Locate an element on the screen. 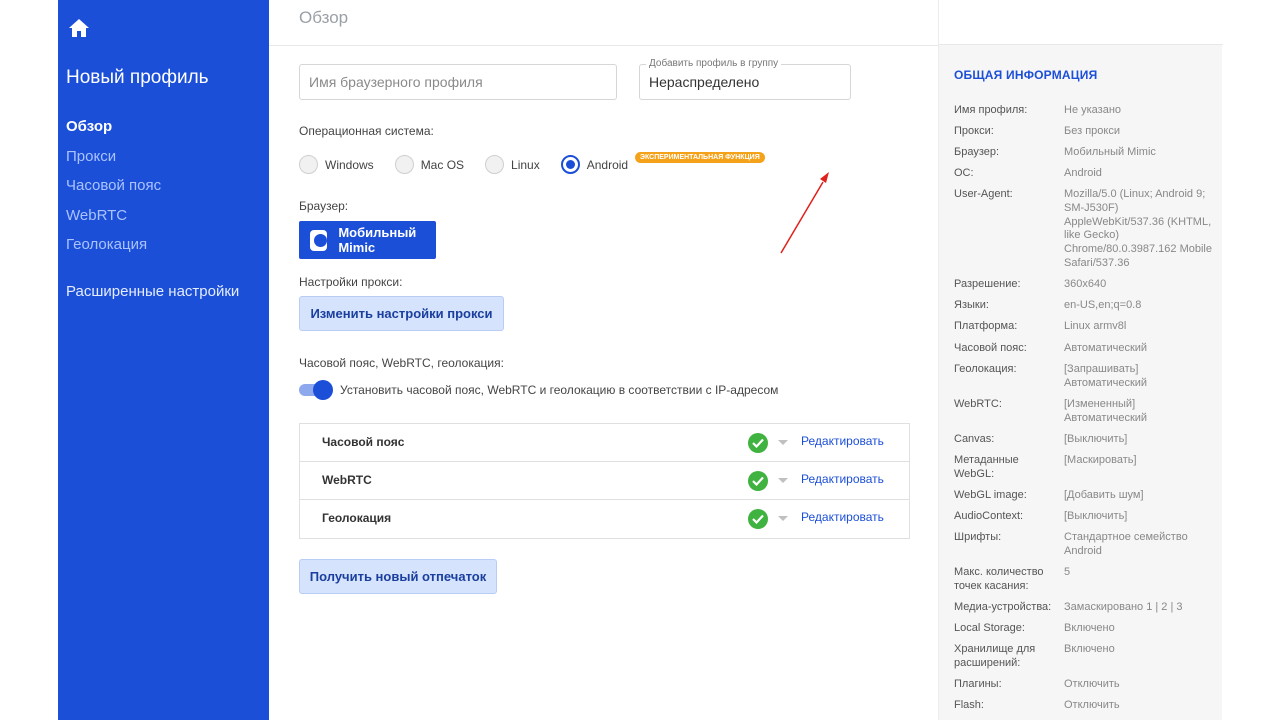 The image size is (1280, 720). sidebar-item-webrtc: WebRTC is located at coordinates (113, 221).